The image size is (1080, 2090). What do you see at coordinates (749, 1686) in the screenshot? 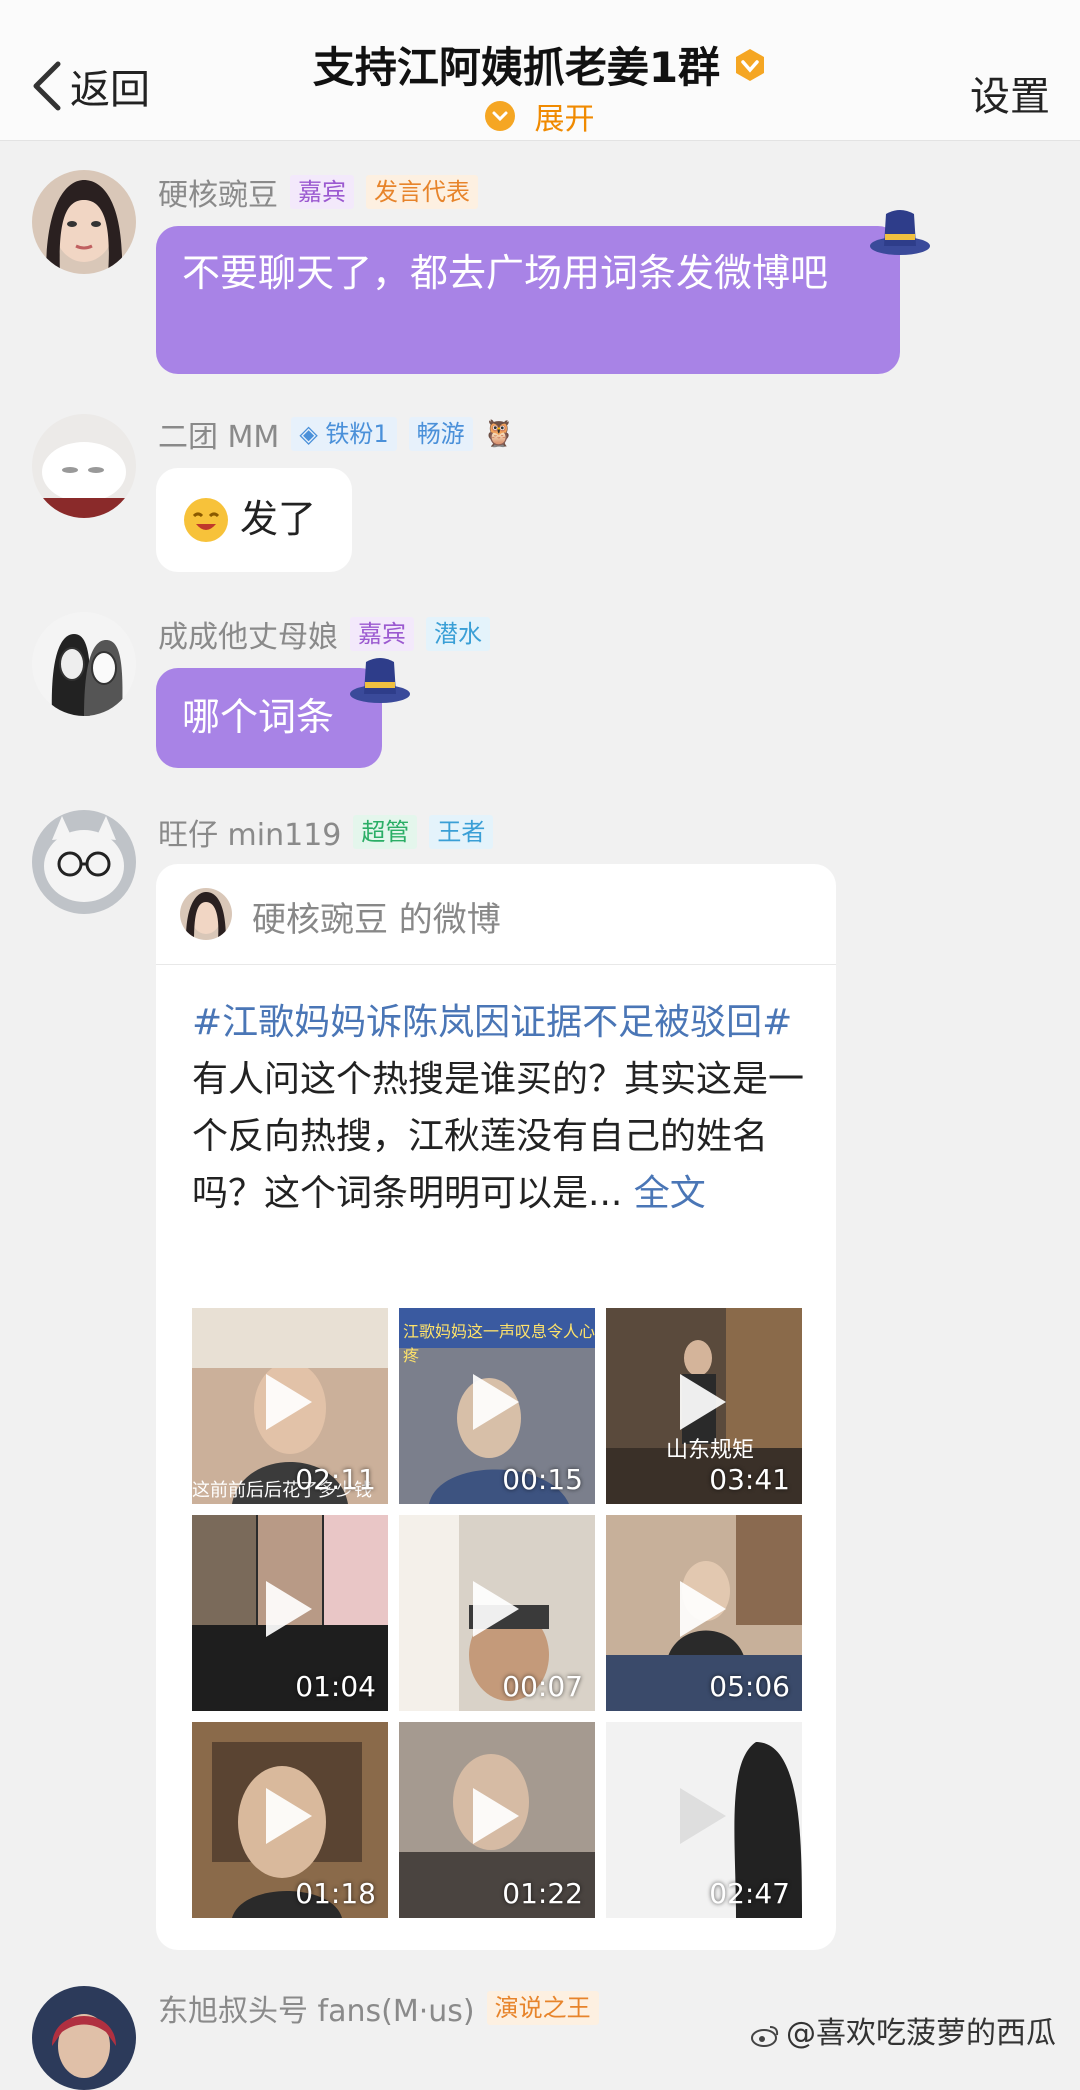
I see `video-duration: 05:06` at bounding box center [749, 1686].